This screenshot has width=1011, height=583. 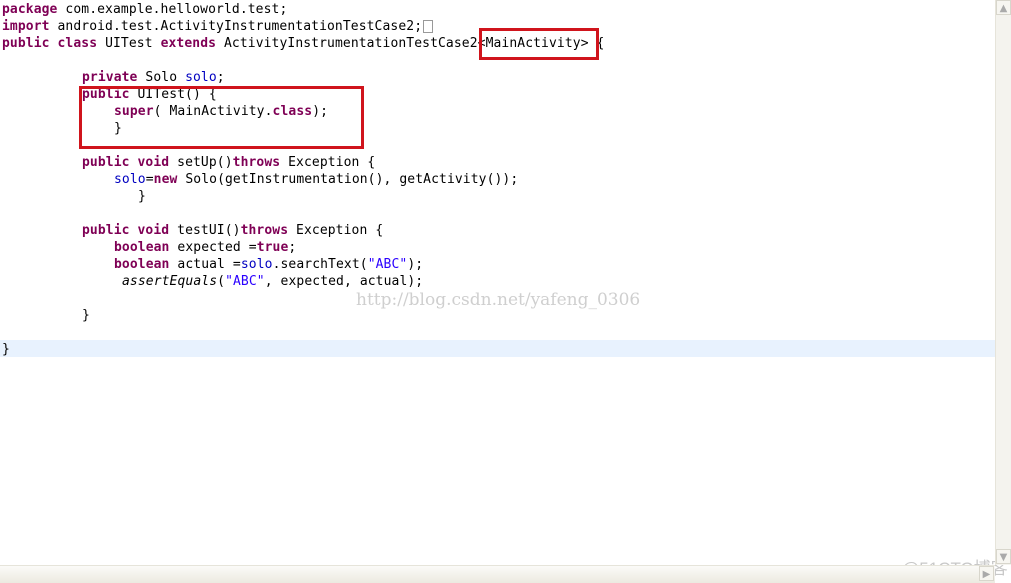 I want to click on code-token: UITest, so click(x=129, y=43).